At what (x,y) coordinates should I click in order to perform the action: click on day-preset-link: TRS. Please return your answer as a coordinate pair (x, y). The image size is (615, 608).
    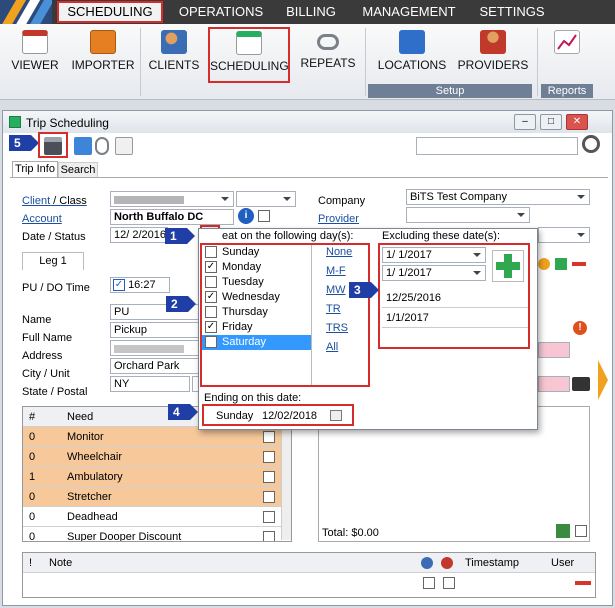
    Looking at the image, I should click on (339, 328).